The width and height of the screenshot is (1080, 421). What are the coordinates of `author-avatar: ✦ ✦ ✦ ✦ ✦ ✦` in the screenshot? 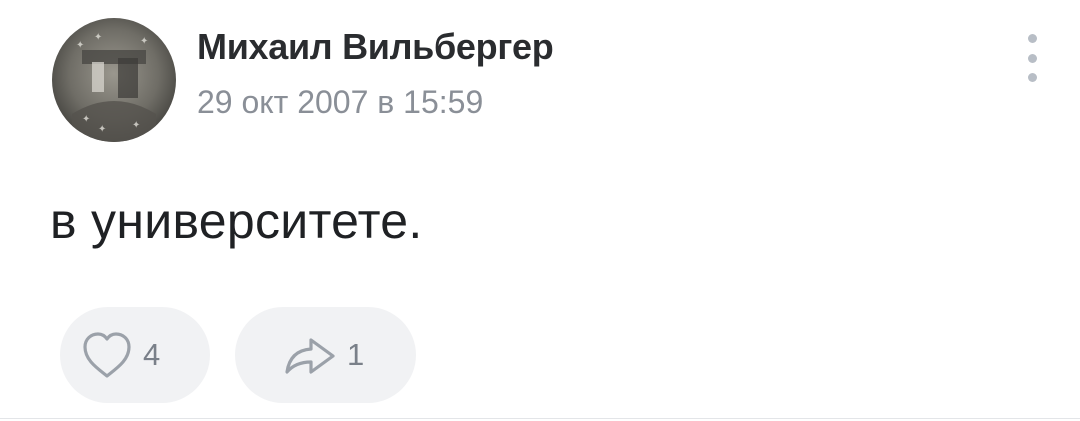 It's located at (114, 80).